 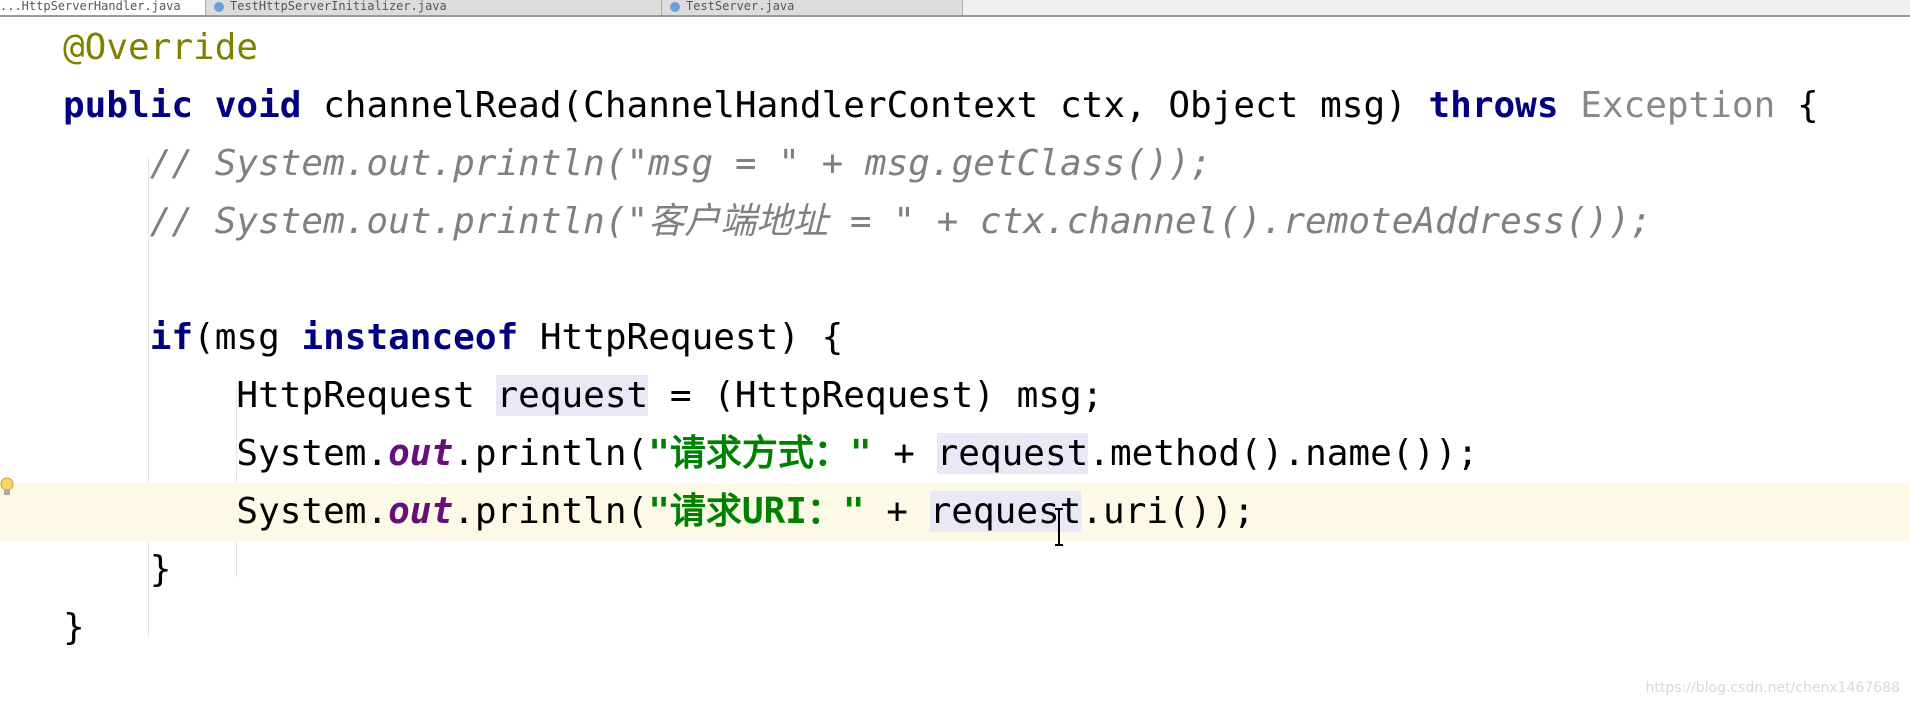 What do you see at coordinates (90, 6) in the screenshot?
I see `tab-label: ...HttpServerHandler.java` at bounding box center [90, 6].